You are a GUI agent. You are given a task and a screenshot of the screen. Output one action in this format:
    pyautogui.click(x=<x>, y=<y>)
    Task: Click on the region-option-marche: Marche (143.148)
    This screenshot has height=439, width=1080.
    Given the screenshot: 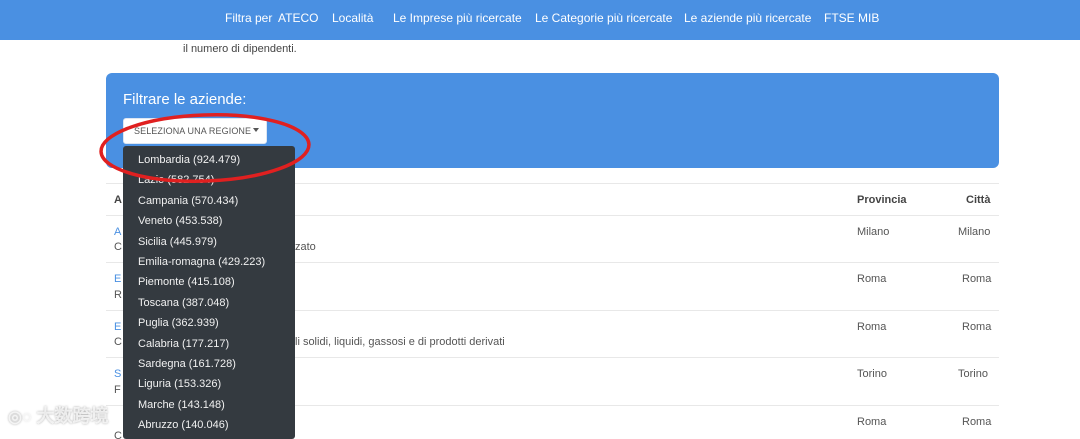 What is the action you would take?
    pyautogui.click(x=181, y=405)
    